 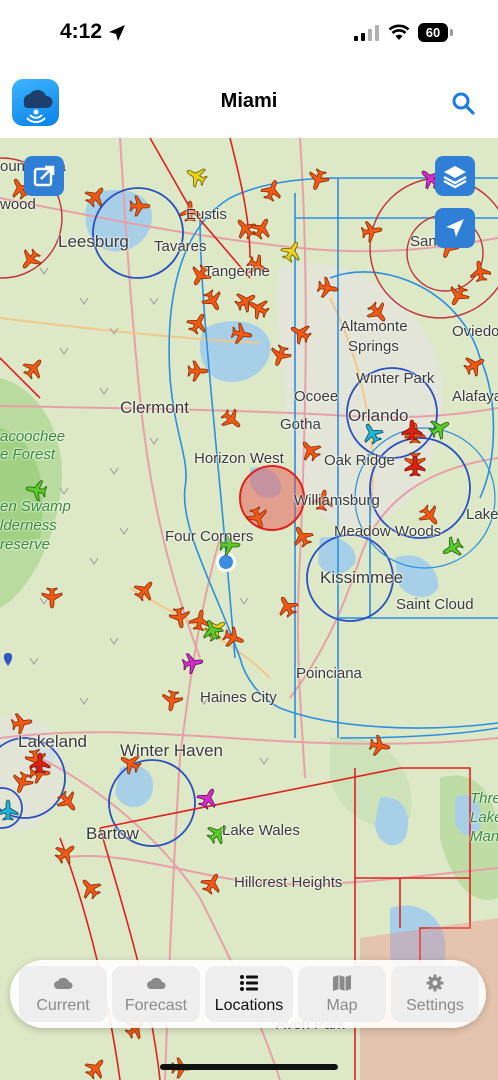 I want to click on layers-button, so click(x=455, y=176).